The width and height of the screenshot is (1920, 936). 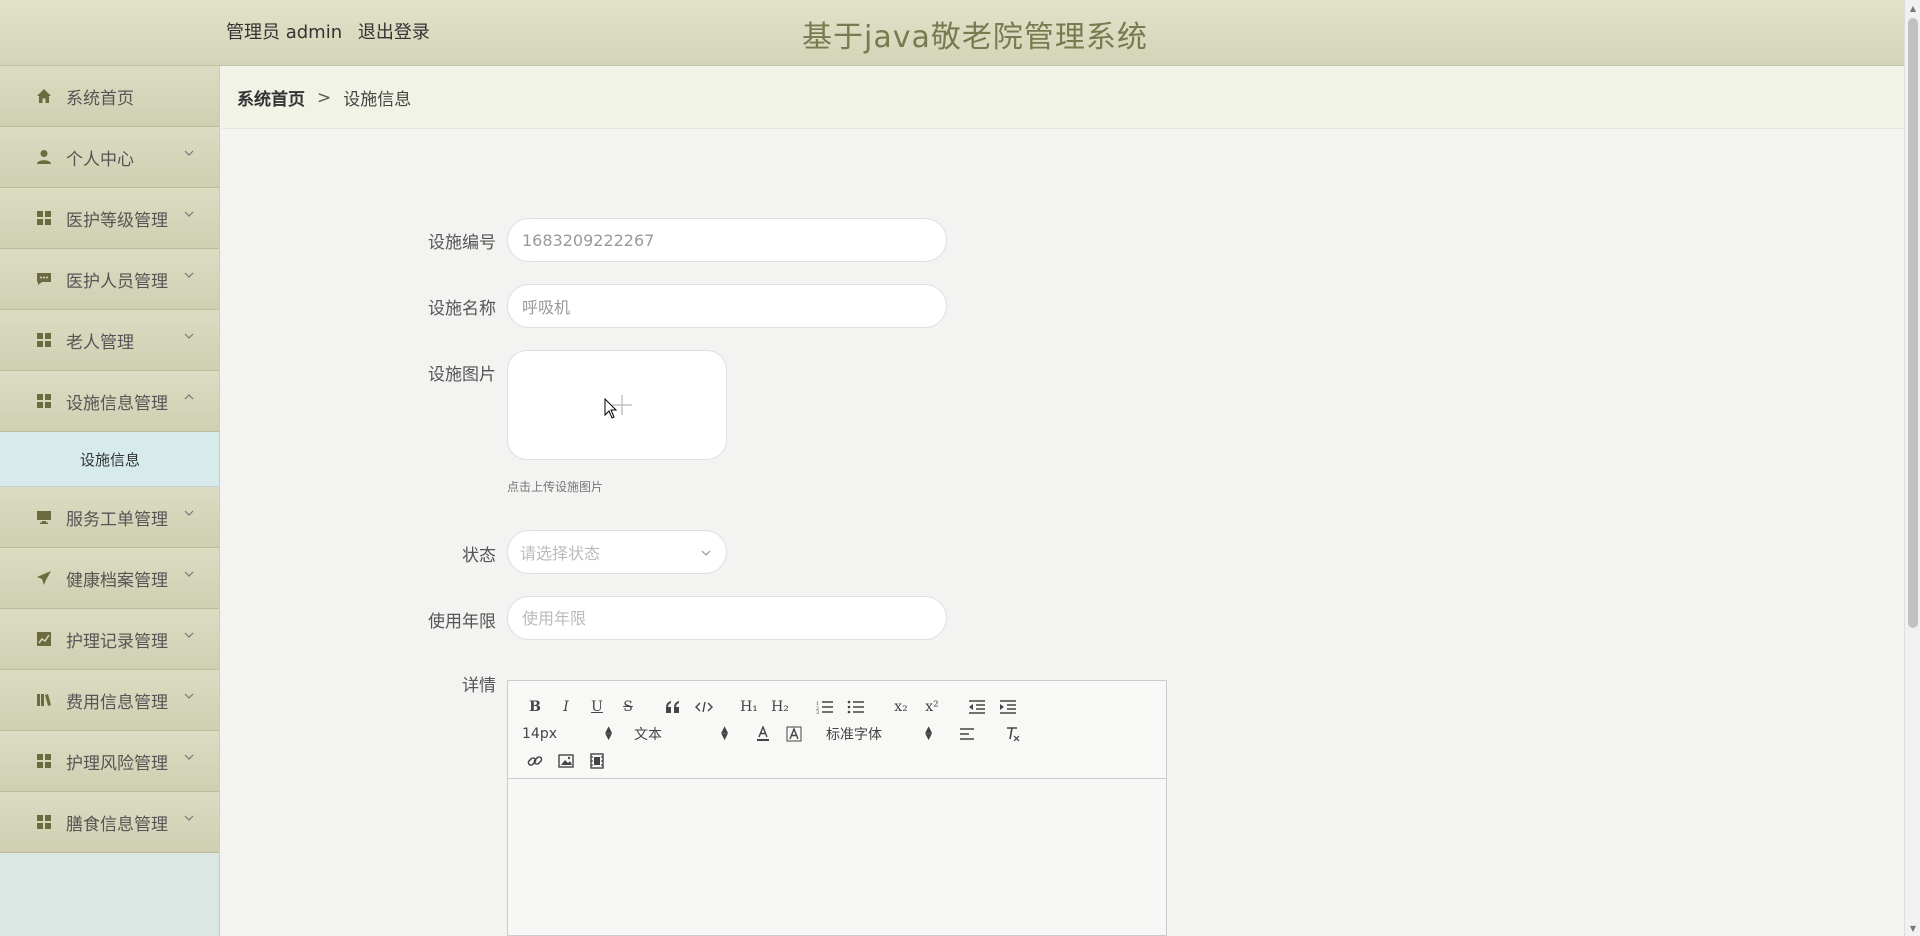 I want to click on sidebar-item-fees: 费用信息管理, so click(x=109, y=700).